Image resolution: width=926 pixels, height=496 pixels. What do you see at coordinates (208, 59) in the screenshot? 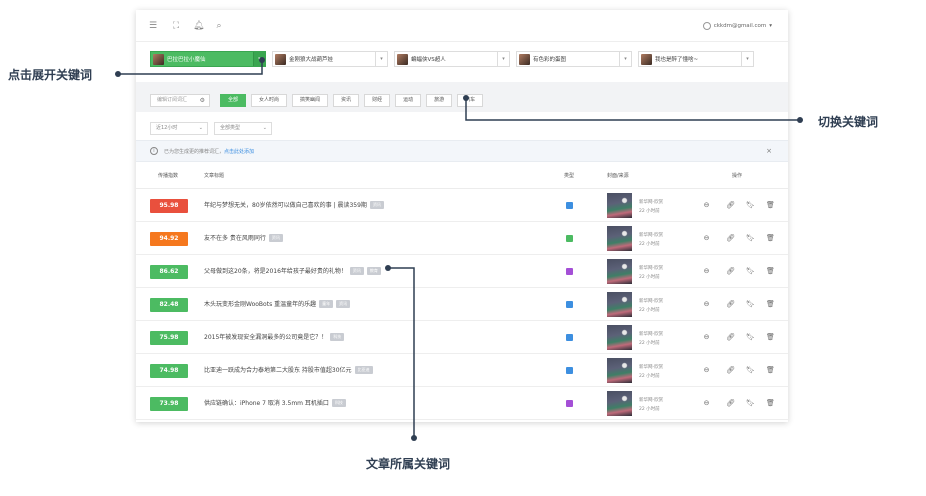
I see `keyword-select: 巴拉巴拉小魔仙▾` at bounding box center [208, 59].